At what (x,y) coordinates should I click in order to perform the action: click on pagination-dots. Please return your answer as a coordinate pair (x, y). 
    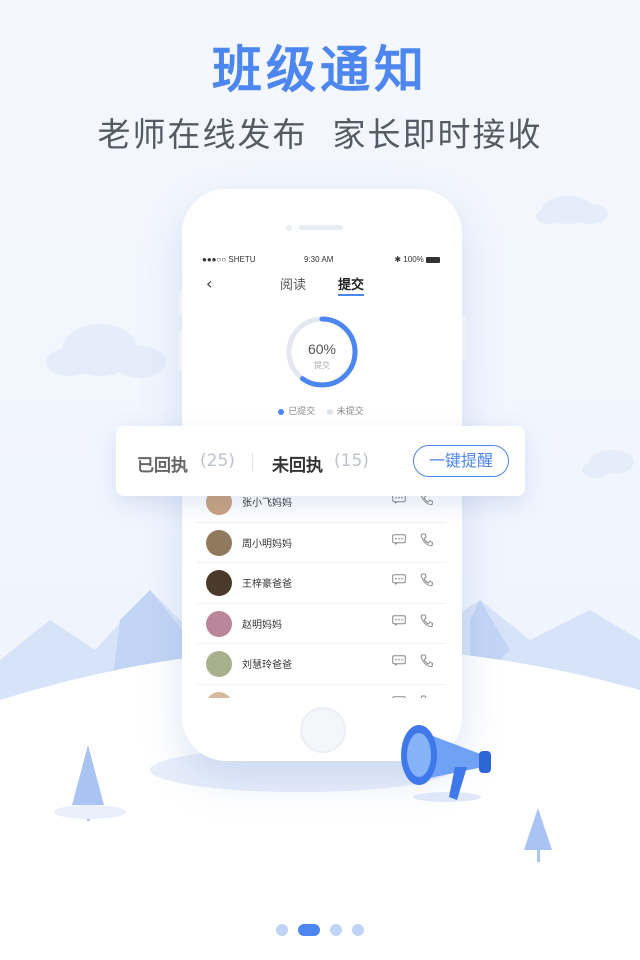
    Looking at the image, I should click on (326, 930).